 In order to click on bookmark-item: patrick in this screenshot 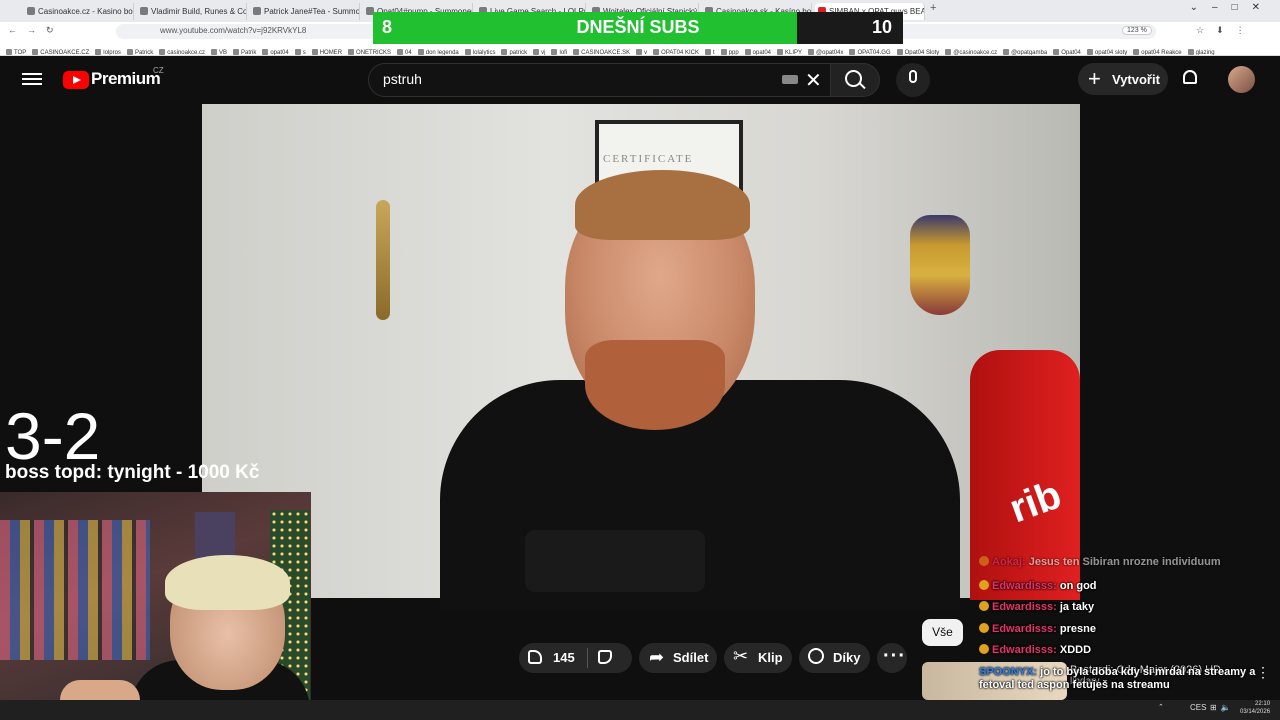, I will do `click(514, 50)`.